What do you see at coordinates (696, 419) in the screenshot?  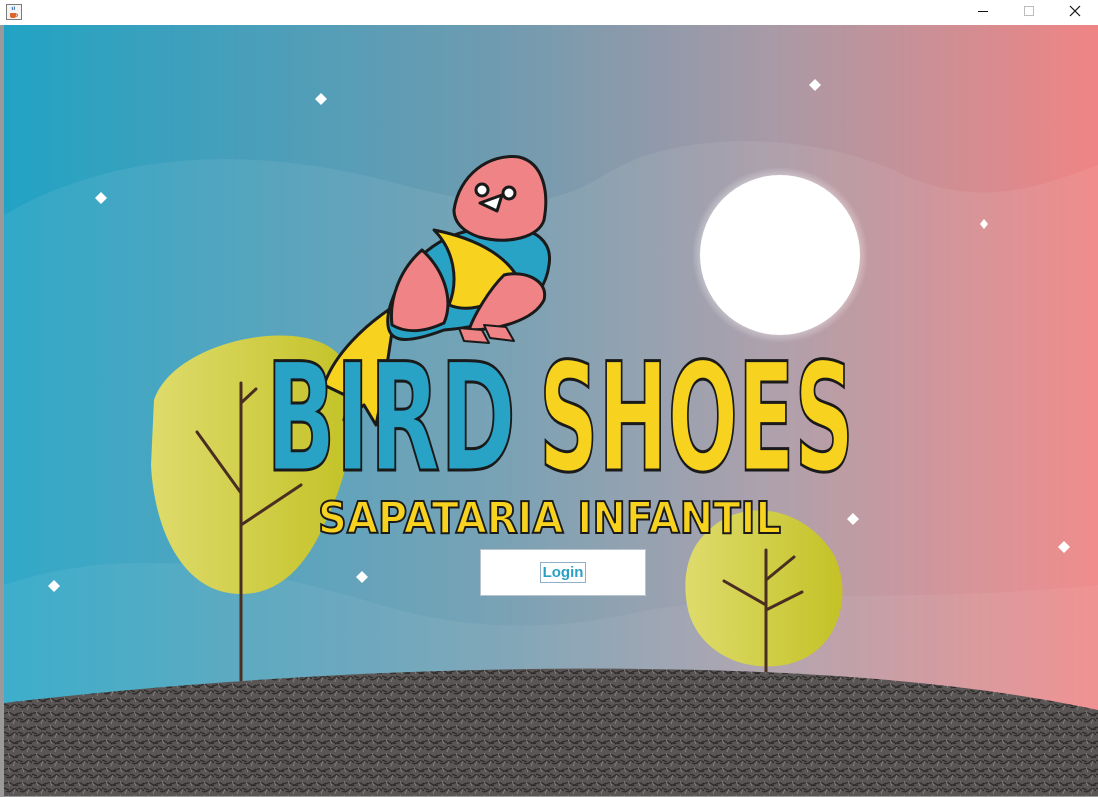 I see `logo-word-shoes: SHOES` at bounding box center [696, 419].